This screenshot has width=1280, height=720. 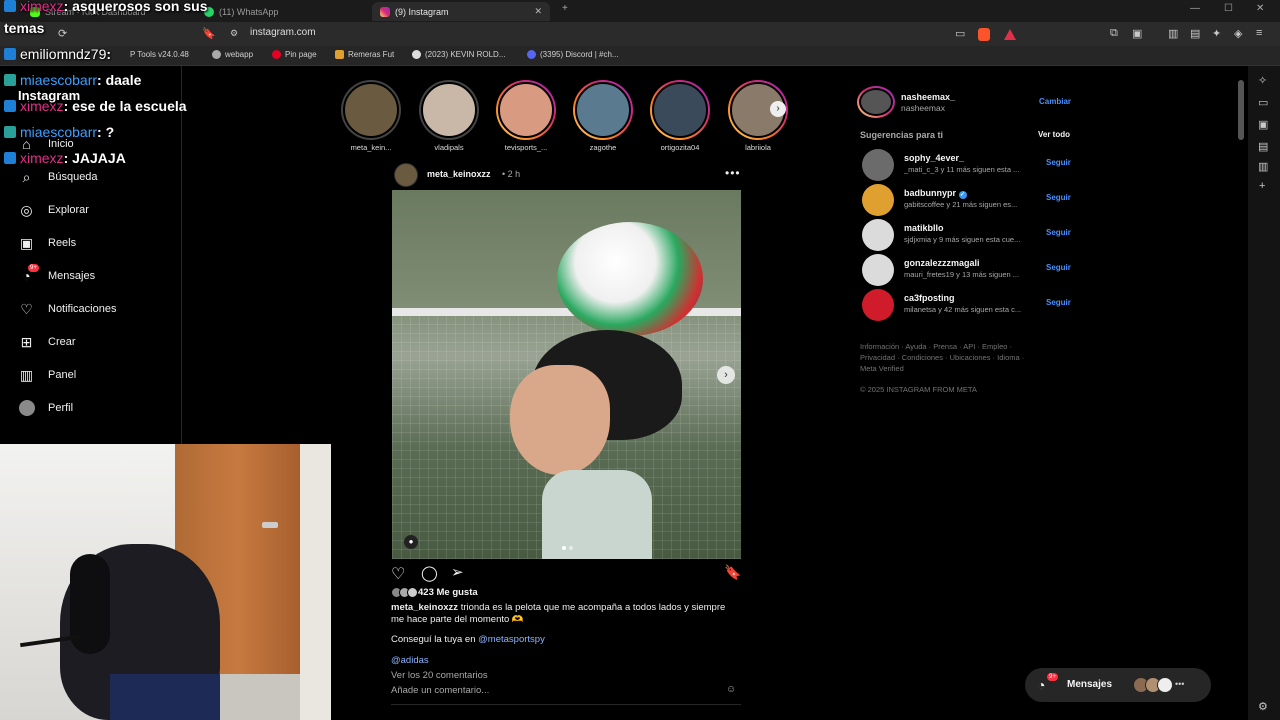 I want to click on bookmark-label: Pin page, so click(x=301, y=54).